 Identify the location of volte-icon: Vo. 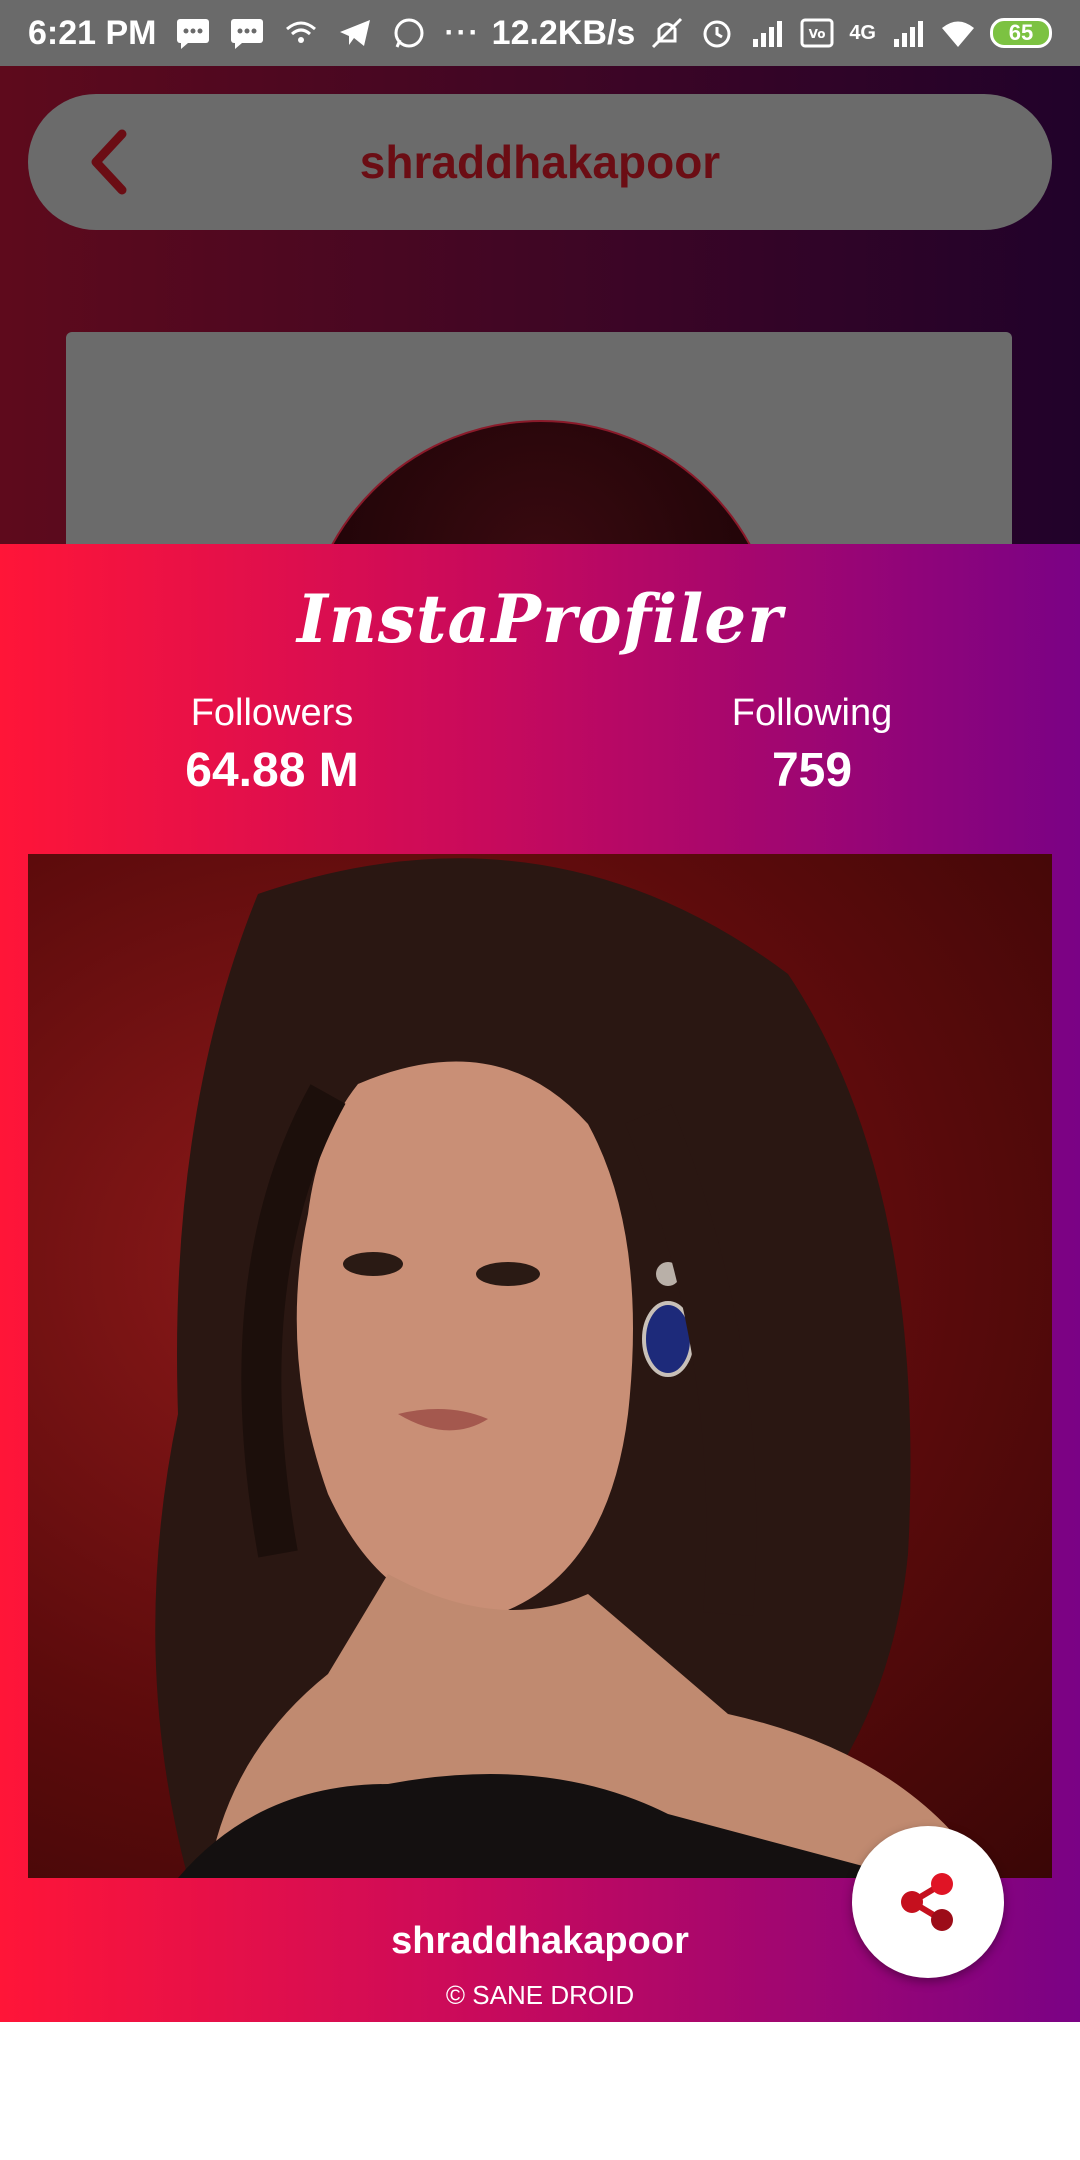
(817, 33).